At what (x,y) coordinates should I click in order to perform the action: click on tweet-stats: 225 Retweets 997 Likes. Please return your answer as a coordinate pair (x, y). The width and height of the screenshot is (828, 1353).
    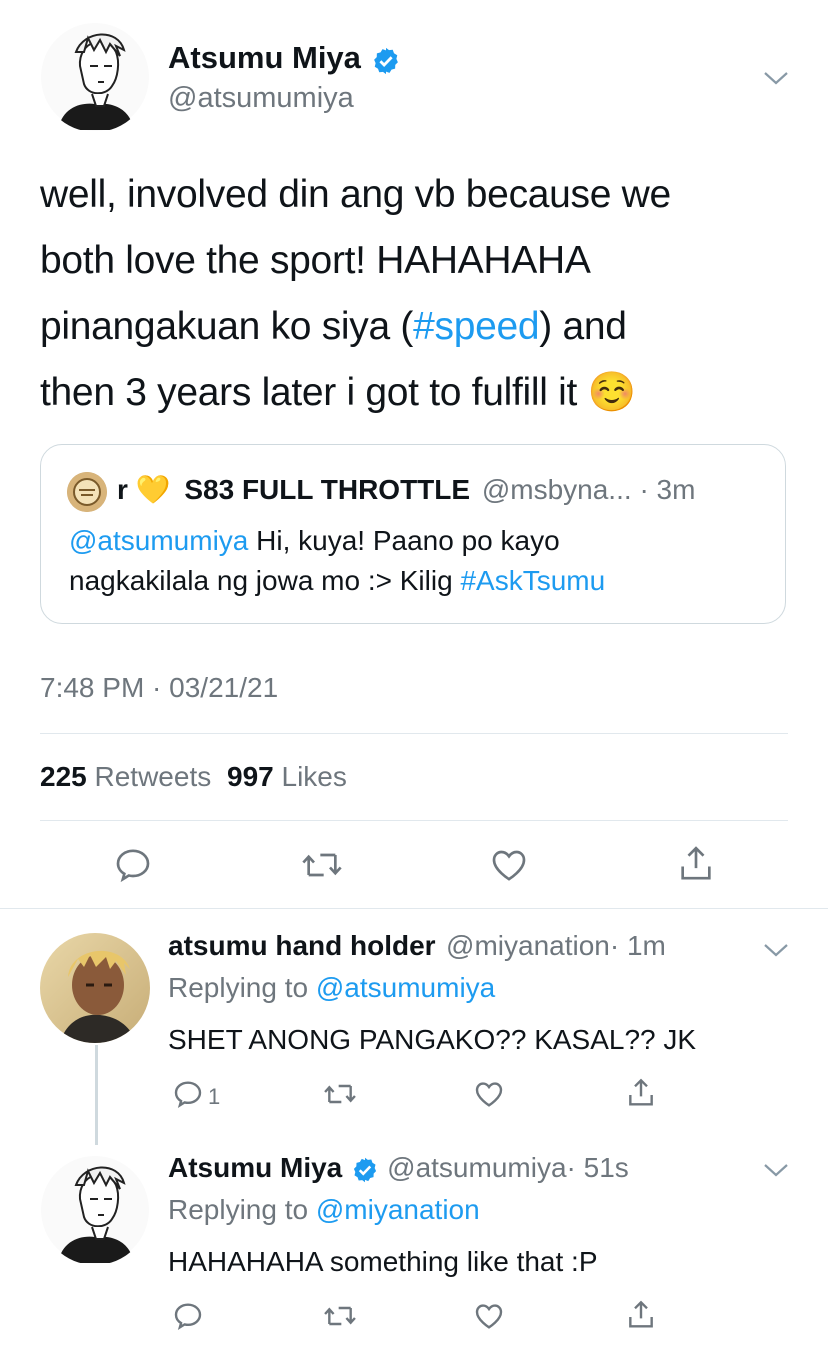
    Looking at the image, I should click on (193, 777).